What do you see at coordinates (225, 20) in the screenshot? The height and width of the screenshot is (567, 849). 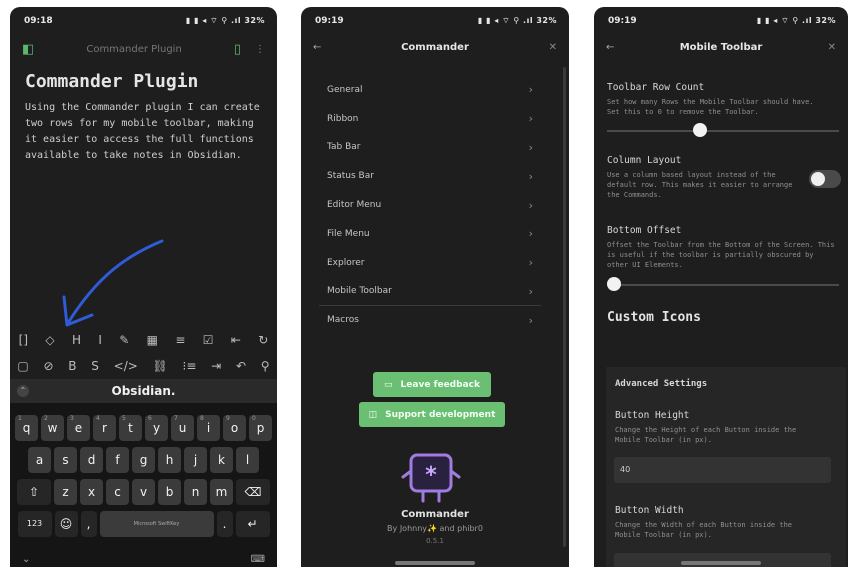 I see `status-battery: ▮ ▮ ◂ ⌔ ⚲ .ıl 32%` at bounding box center [225, 20].